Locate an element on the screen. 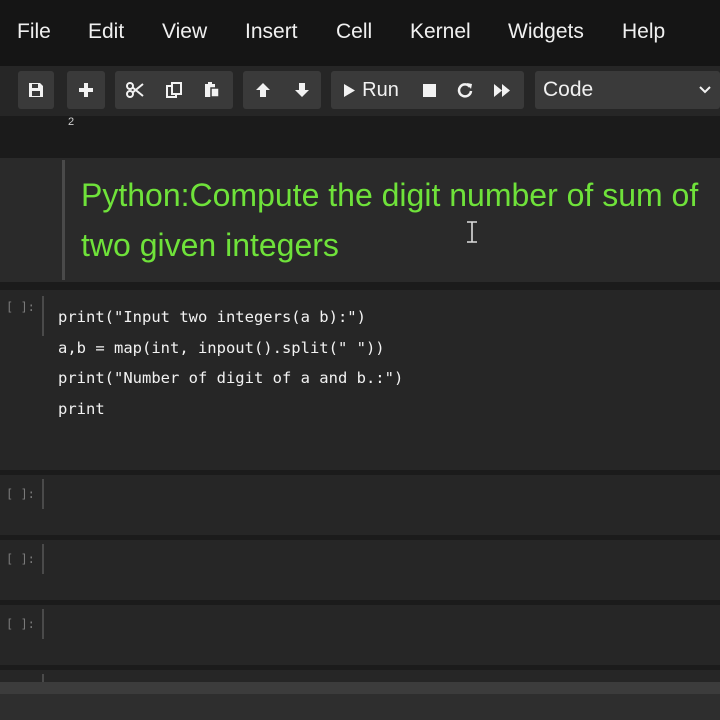 The width and height of the screenshot is (720, 720). cut-button is located at coordinates (135, 90).